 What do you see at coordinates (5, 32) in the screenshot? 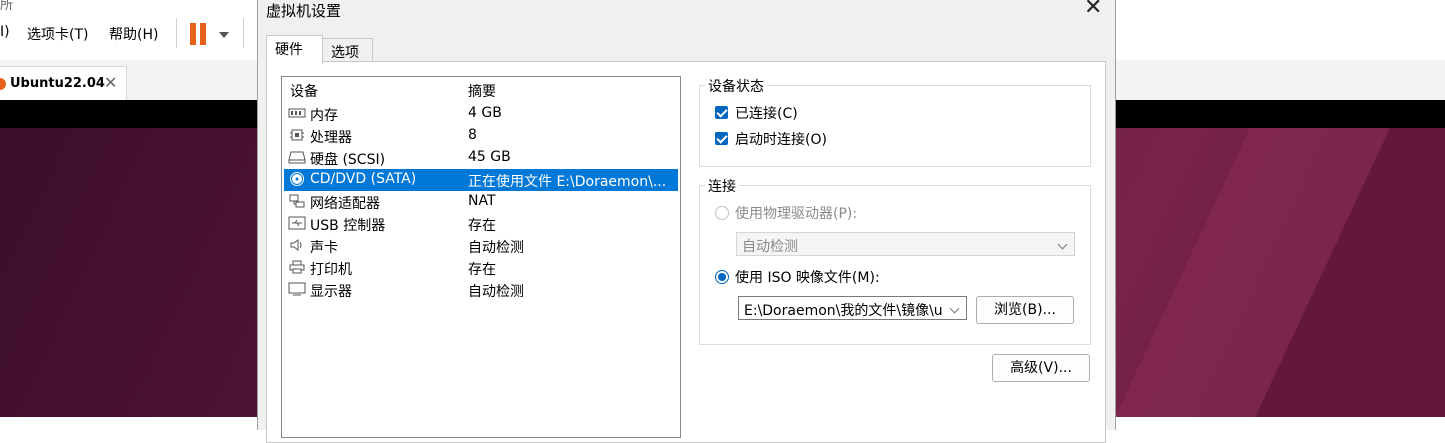
I see `menu-item-partial: I)` at bounding box center [5, 32].